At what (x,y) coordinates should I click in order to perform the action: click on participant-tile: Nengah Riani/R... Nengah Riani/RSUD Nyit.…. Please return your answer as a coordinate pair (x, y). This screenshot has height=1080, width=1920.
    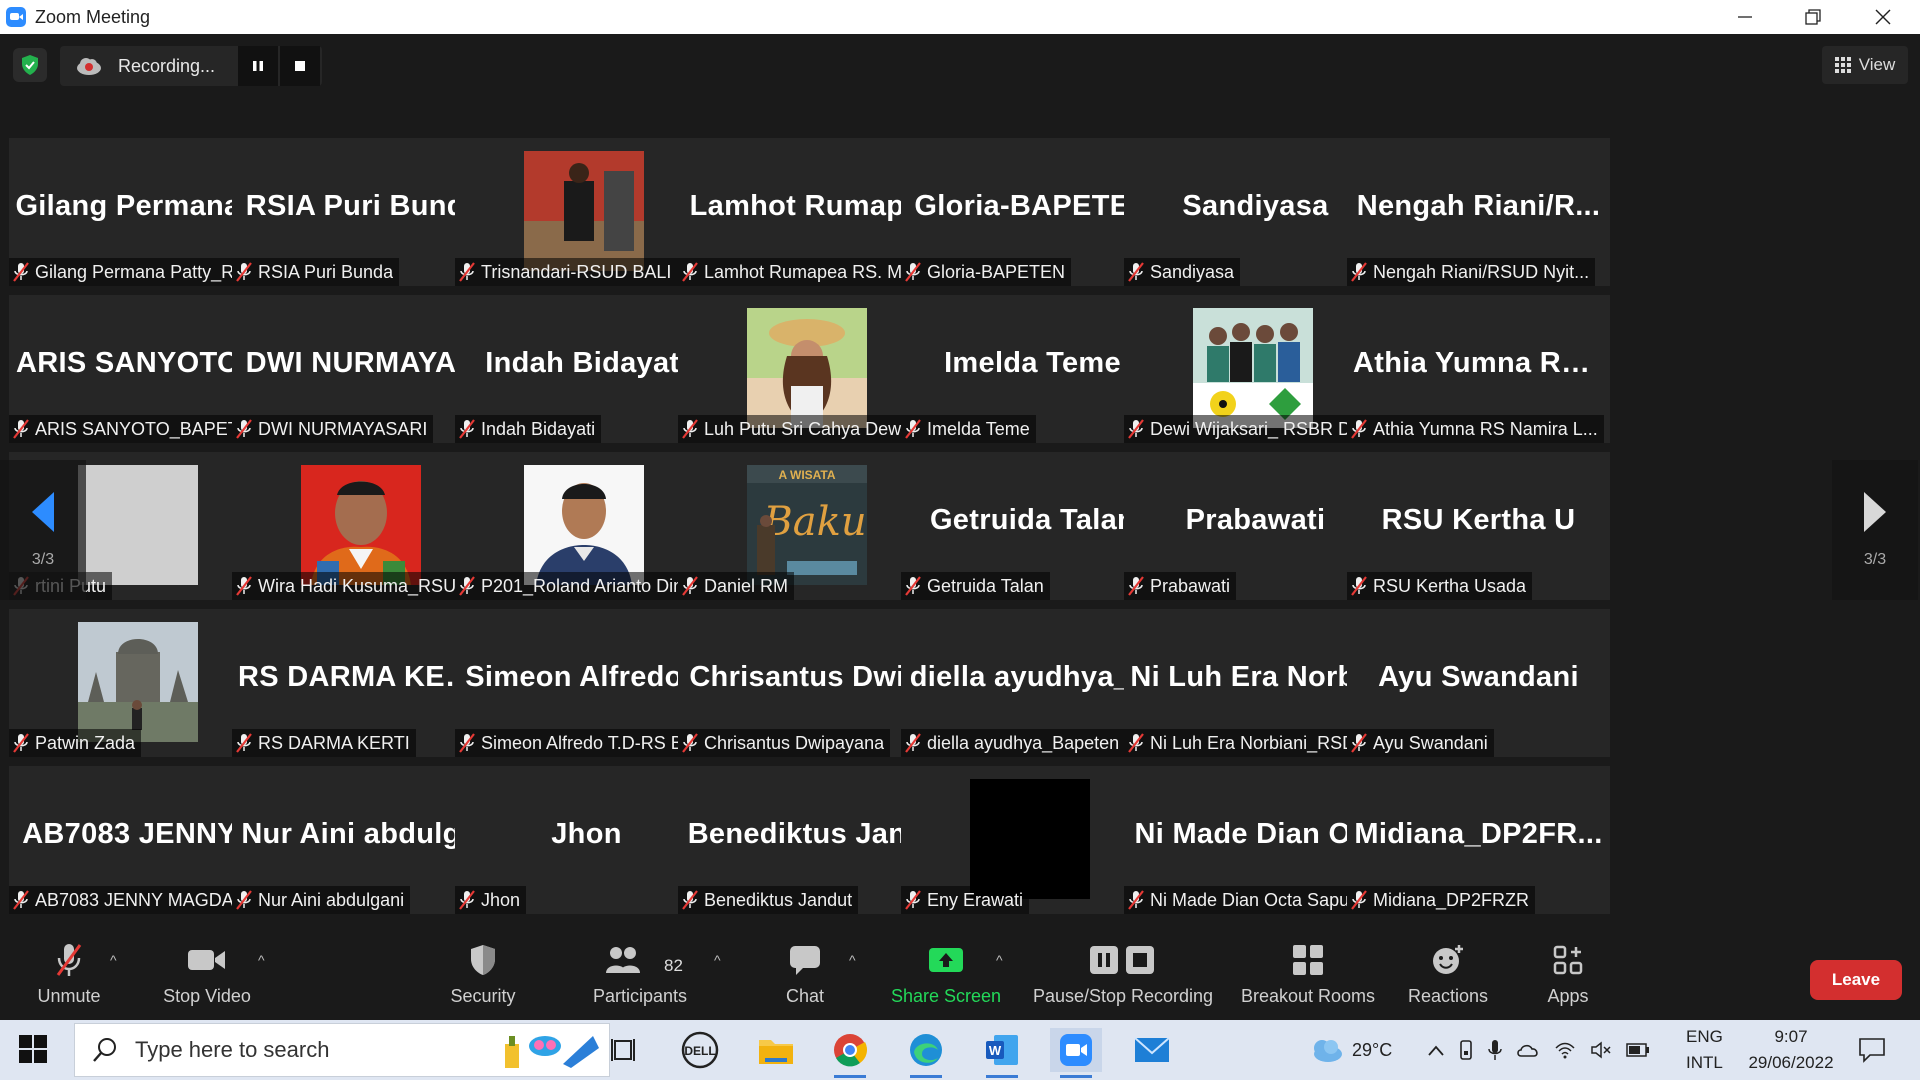
    Looking at the image, I should click on (1478, 212).